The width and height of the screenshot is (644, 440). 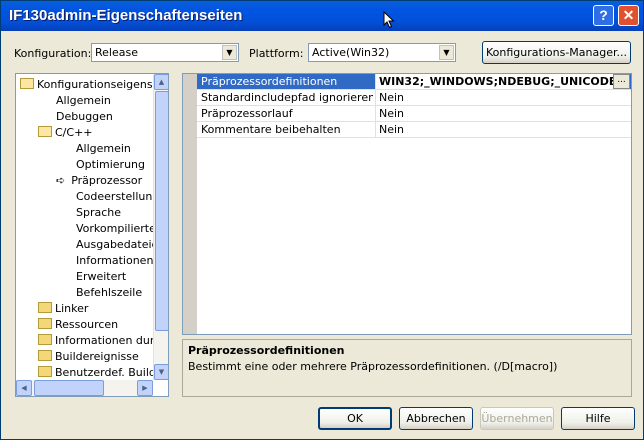 I want to click on tree-item-label: Ressourcen, so click(x=87, y=324).